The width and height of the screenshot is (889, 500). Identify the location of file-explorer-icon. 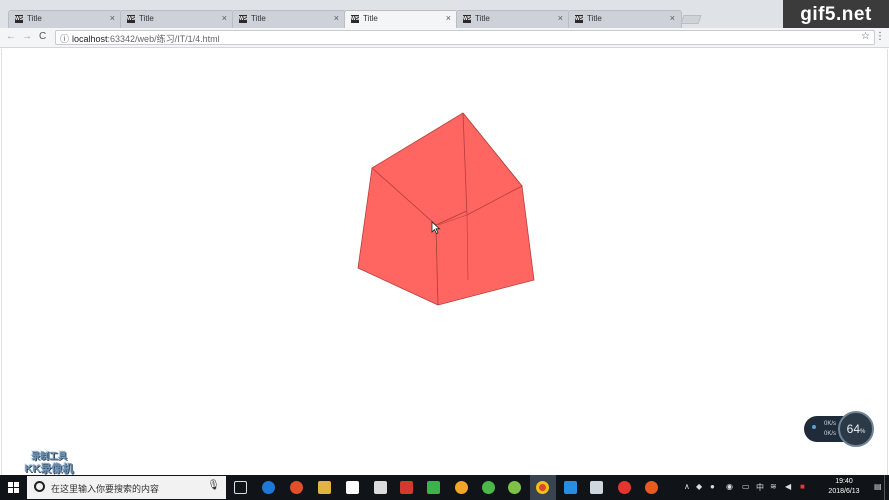
(324, 487).